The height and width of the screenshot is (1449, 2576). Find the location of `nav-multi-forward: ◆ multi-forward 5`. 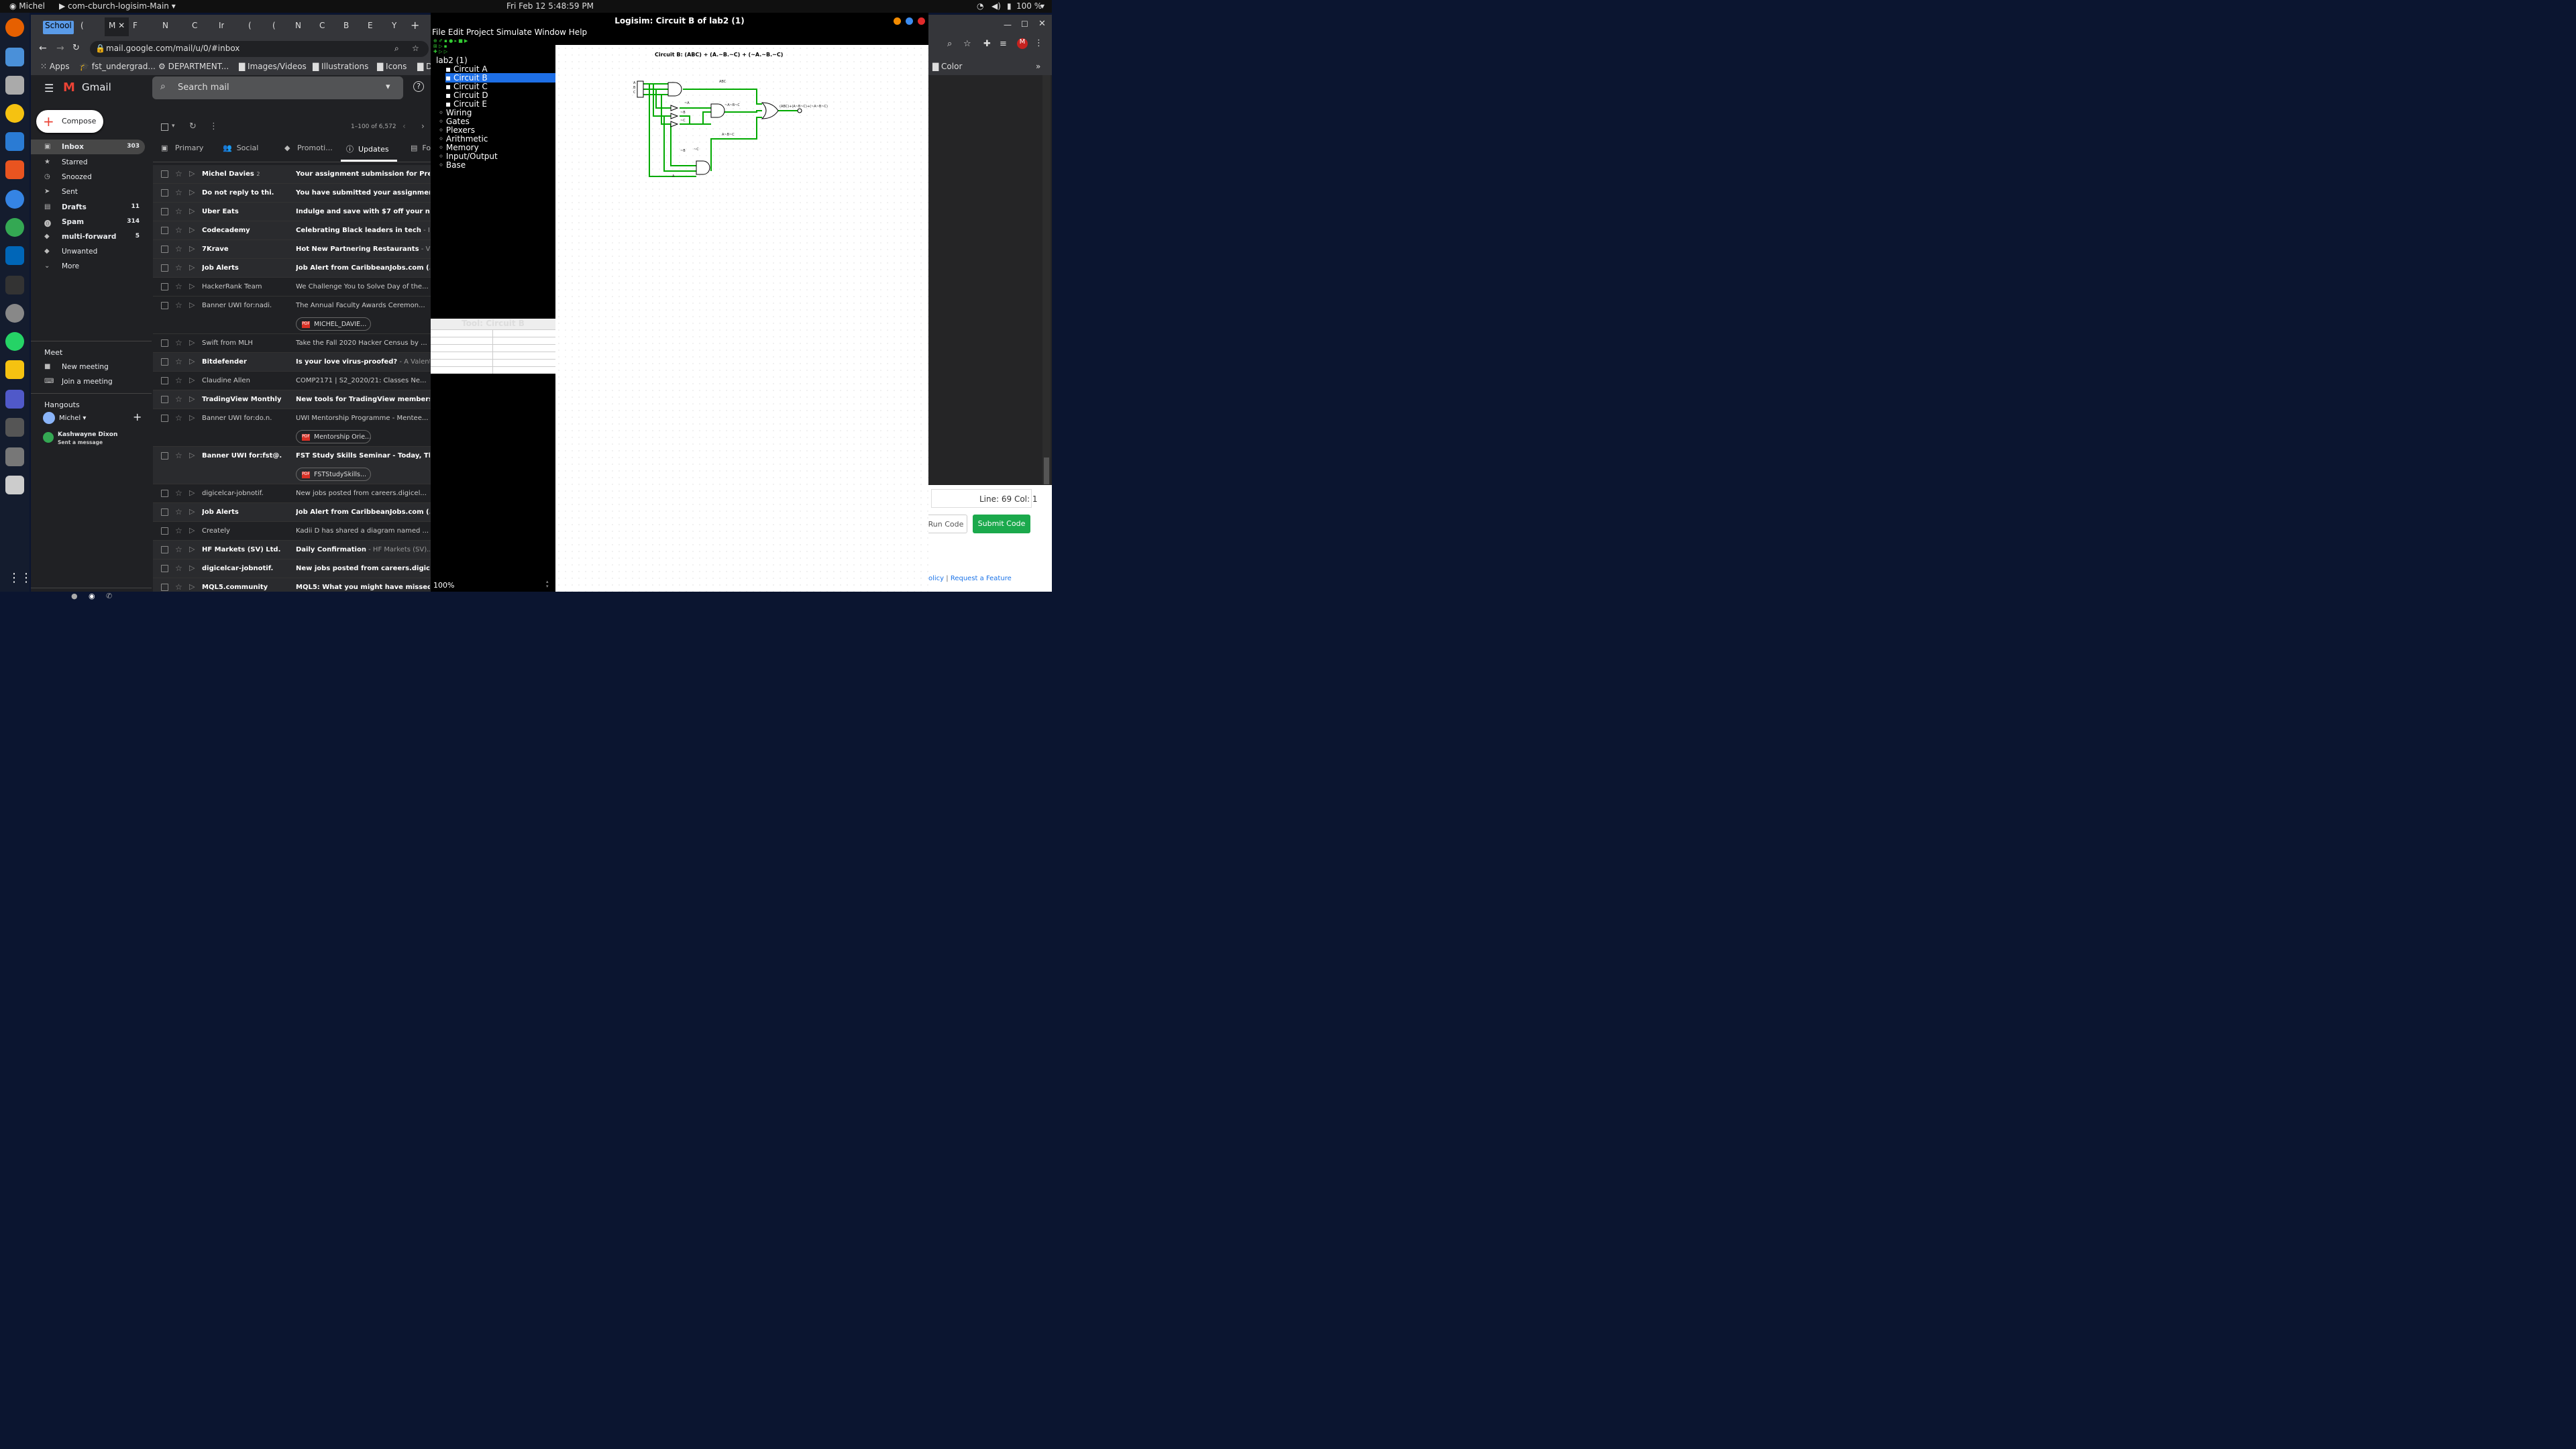

nav-multi-forward: ◆ multi-forward 5 is located at coordinates (88, 236).